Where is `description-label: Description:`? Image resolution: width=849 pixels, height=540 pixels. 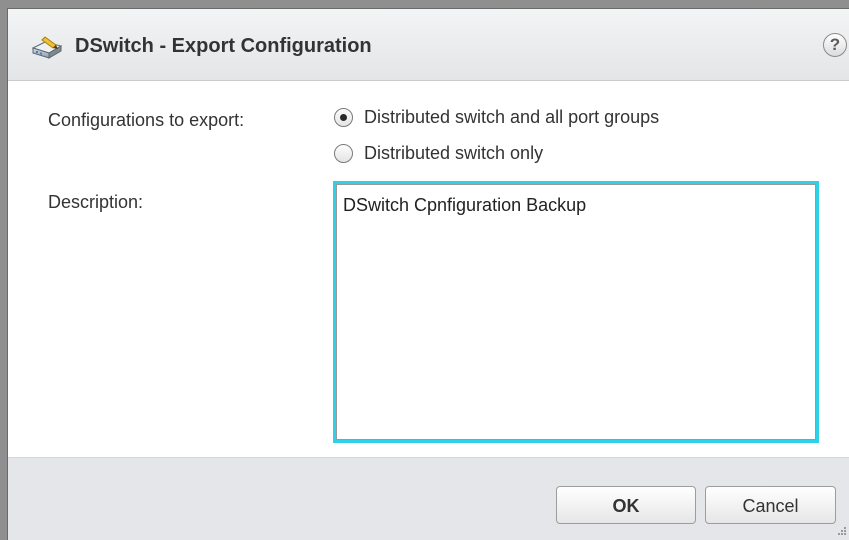 description-label: Description: is located at coordinates (96, 202).